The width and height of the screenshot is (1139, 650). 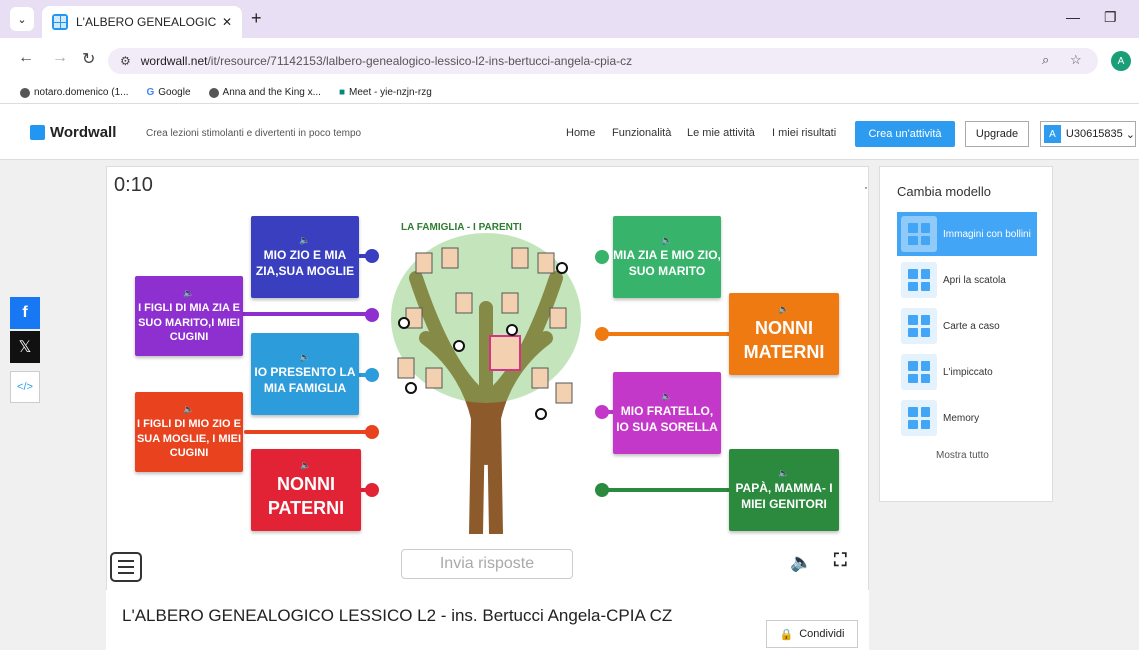 I want to click on wordwall-logo: Wordwall, so click(x=73, y=132).